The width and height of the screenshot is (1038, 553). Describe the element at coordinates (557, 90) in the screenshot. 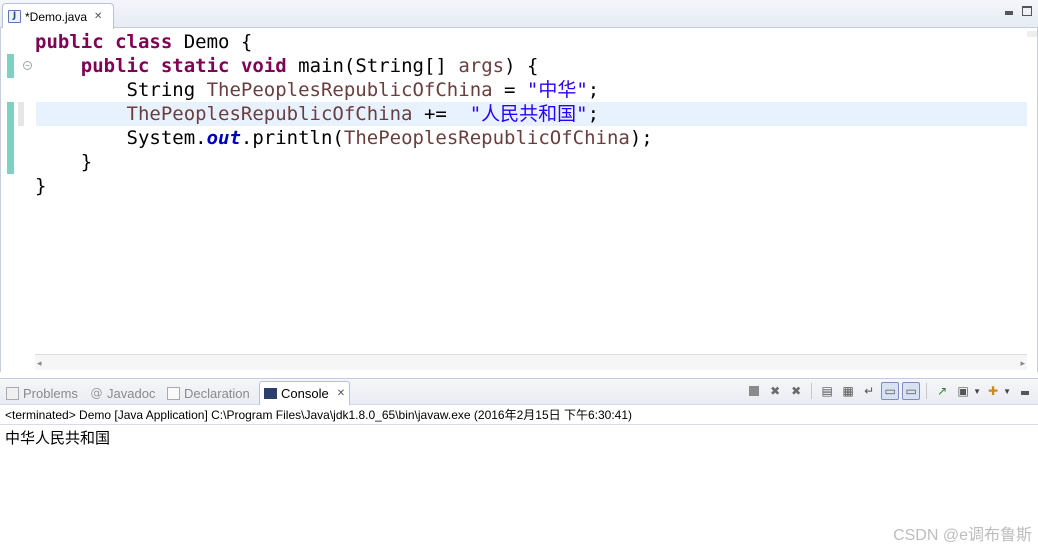

I see `code-token: "中华"` at that location.